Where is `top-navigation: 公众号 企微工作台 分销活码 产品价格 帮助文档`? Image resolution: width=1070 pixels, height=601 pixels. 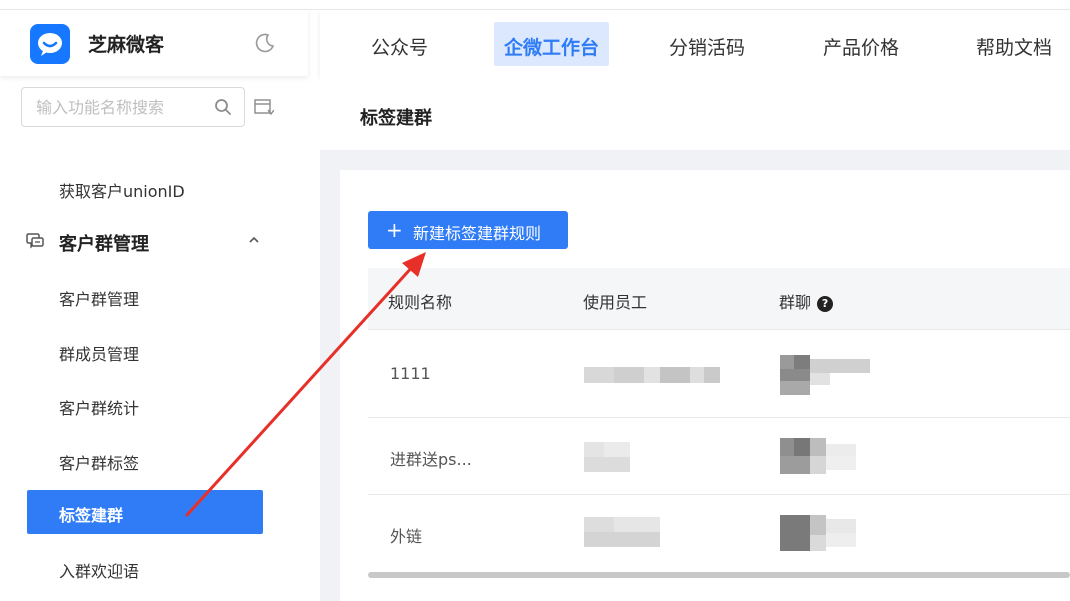
top-navigation: 公众号 企微工作台 分销活码 产品价格 帮助文档 is located at coordinates (695, 43).